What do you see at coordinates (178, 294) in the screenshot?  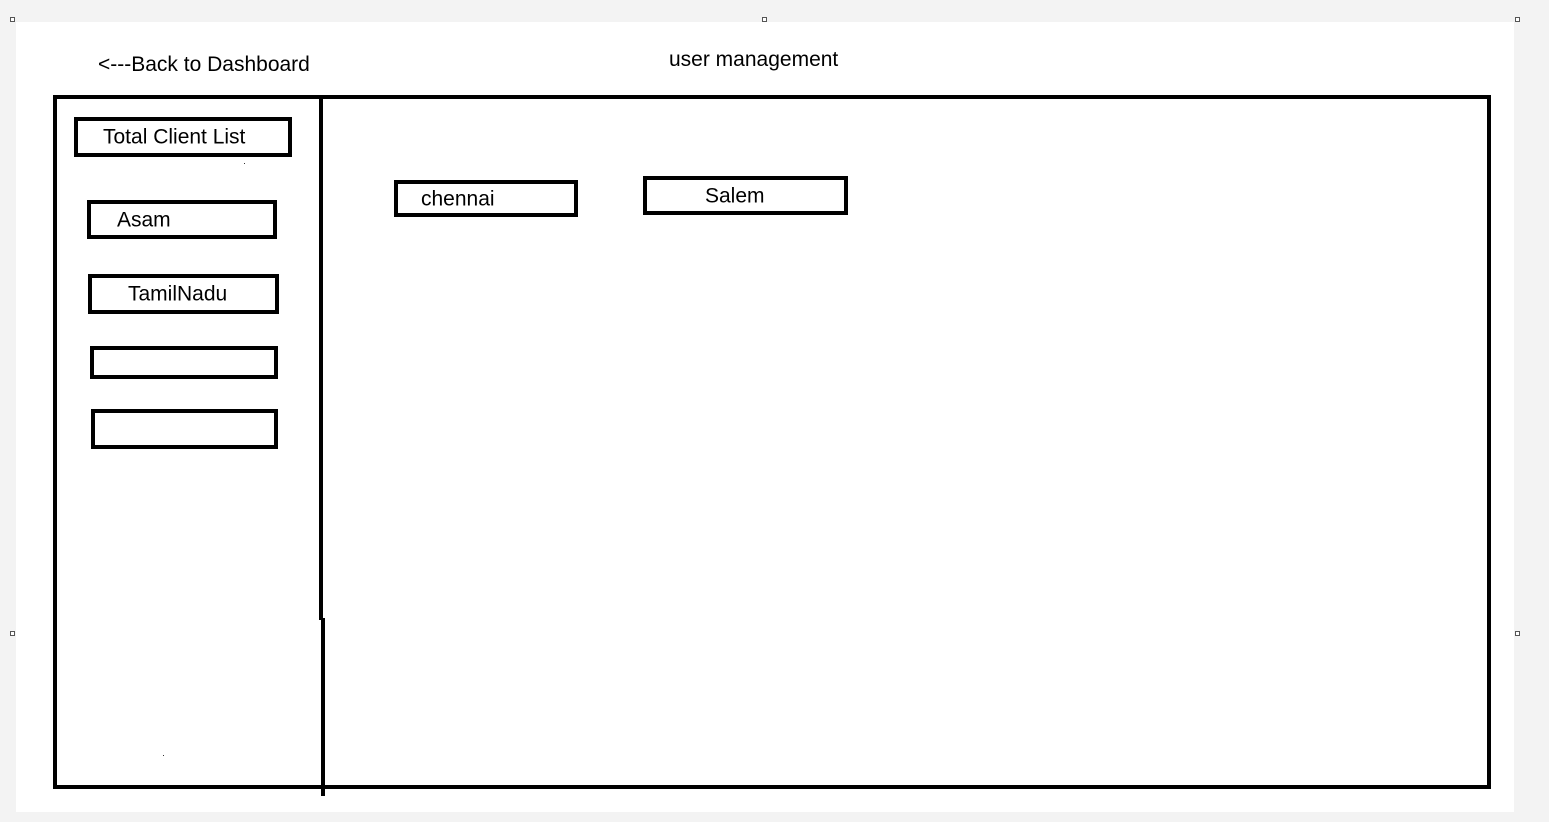 I see `sidebar-item-label: TamilNadu` at bounding box center [178, 294].